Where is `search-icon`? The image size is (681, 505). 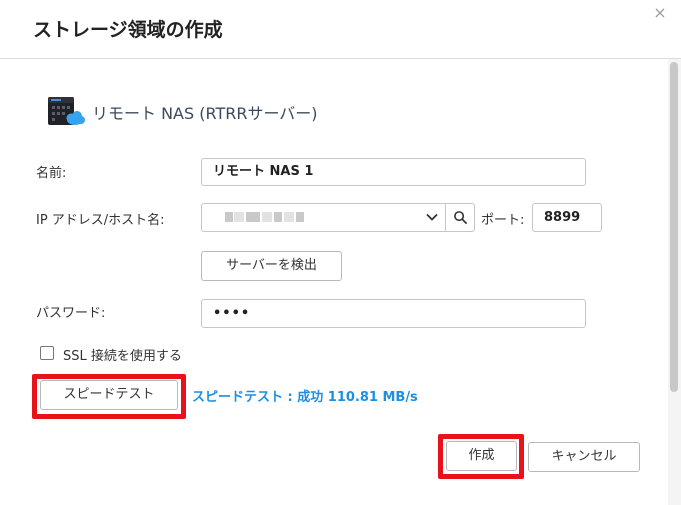 search-icon is located at coordinates (461, 218).